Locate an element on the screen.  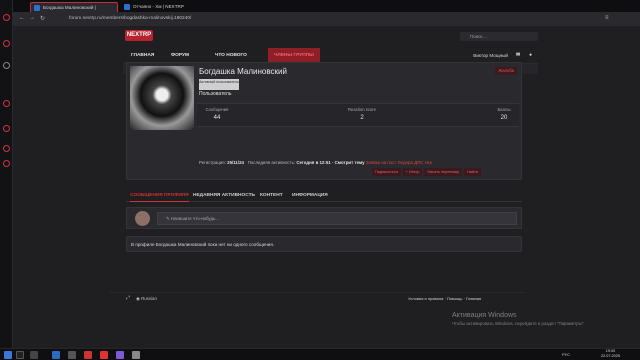
taskbar-clock: 19:00 22.07.2025 is located at coordinates (610, 354).